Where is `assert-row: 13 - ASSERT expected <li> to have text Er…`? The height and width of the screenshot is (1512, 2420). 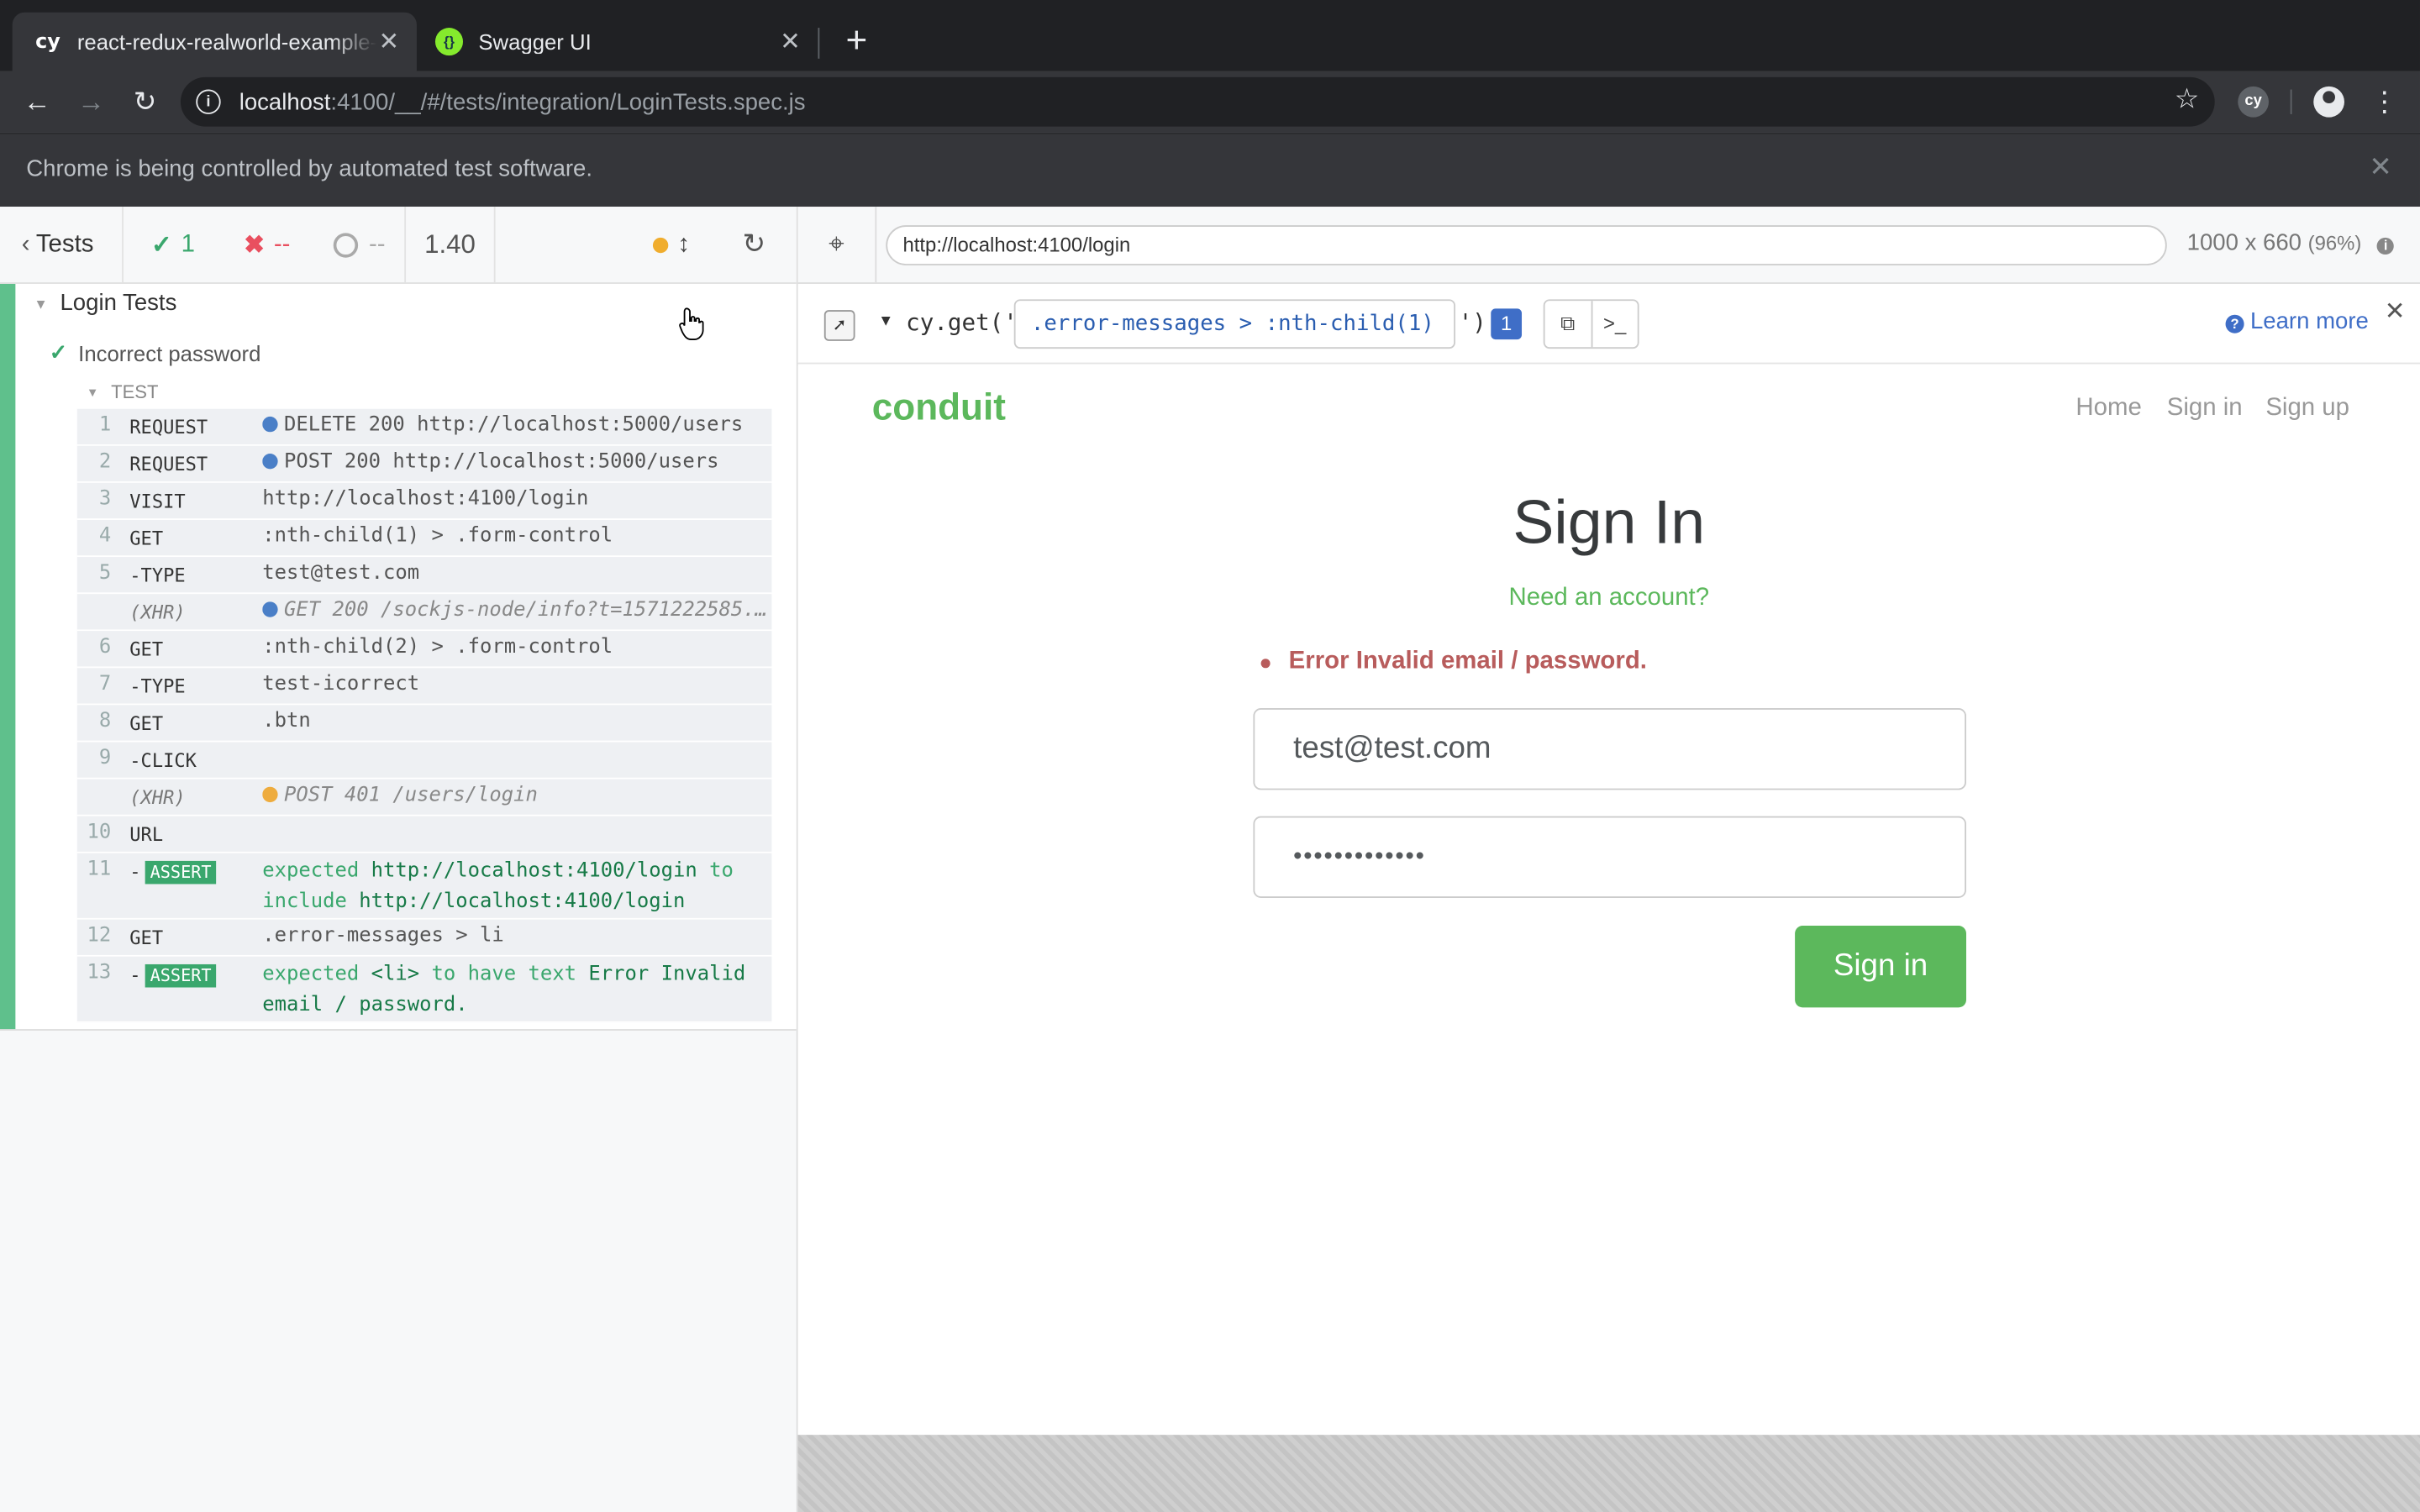 assert-row: 13 - ASSERT expected <li> to have text Er… is located at coordinates (424, 989).